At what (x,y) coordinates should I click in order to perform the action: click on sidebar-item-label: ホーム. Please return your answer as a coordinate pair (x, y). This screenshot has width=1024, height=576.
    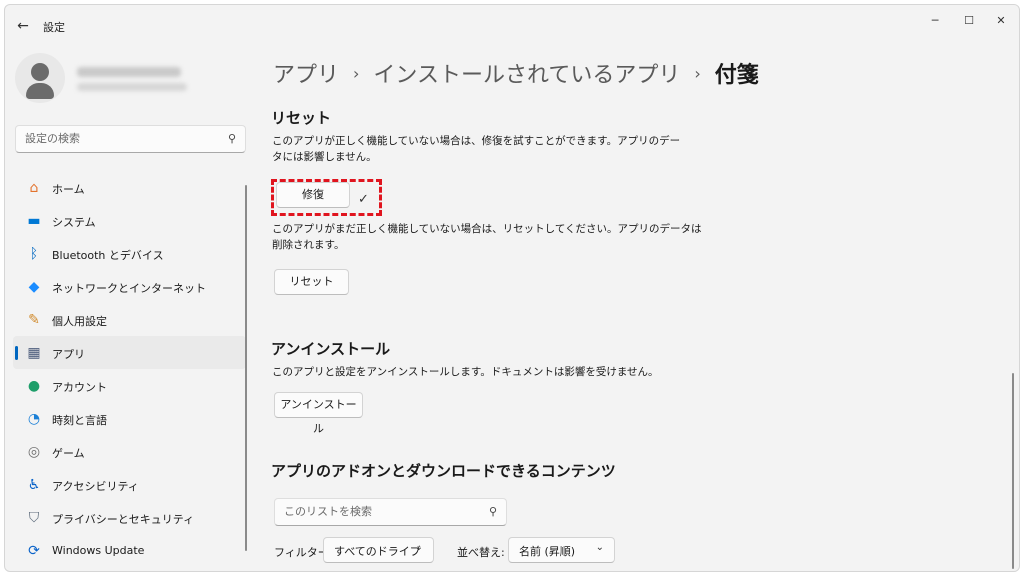
    Looking at the image, I should click on (68, 189).